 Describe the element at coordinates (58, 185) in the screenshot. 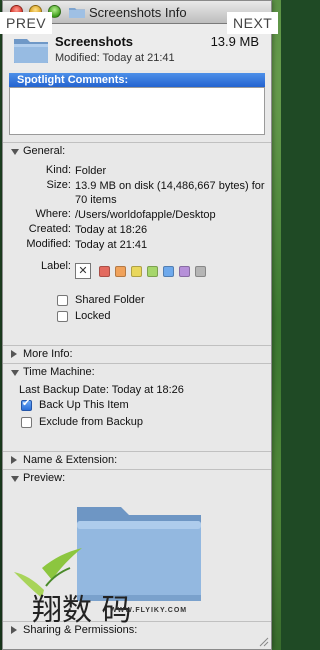

I see `size-label: Size:` at that location.